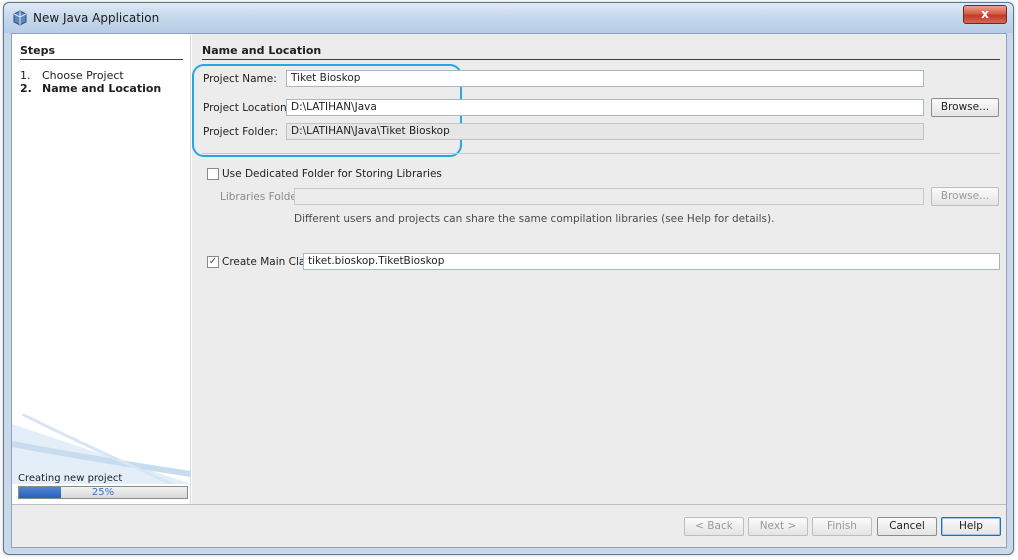 The height and width of the screenshot is (560, 1018). I want to click on dialog-footer: < Back Next > Finish Cancel Help, so click(509, 525).